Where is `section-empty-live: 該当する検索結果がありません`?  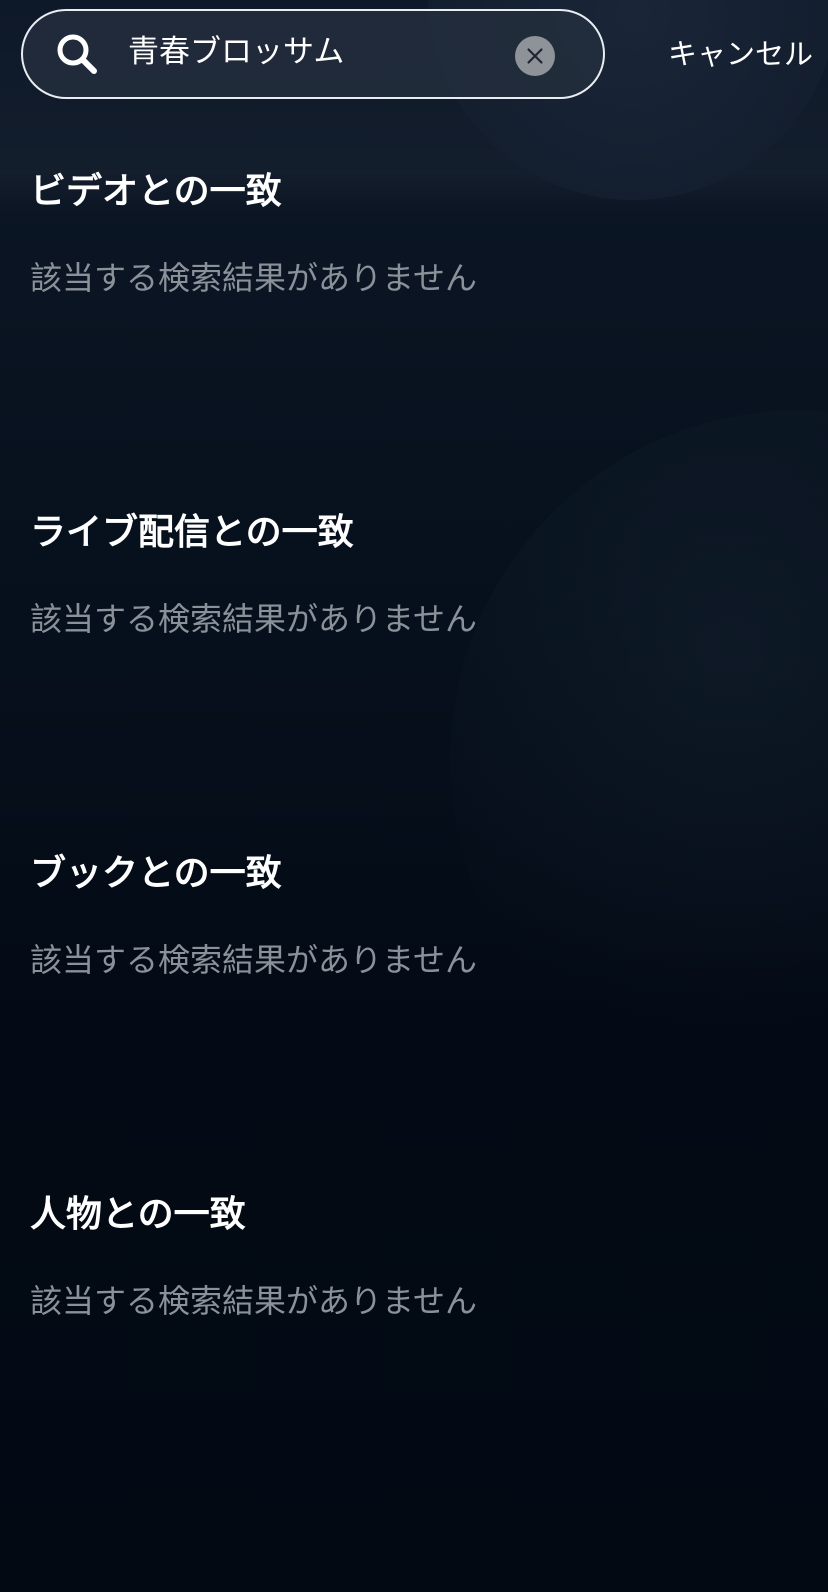 section-empty-live: 該当する検索結果がありません is located at coordinates (254, 619).